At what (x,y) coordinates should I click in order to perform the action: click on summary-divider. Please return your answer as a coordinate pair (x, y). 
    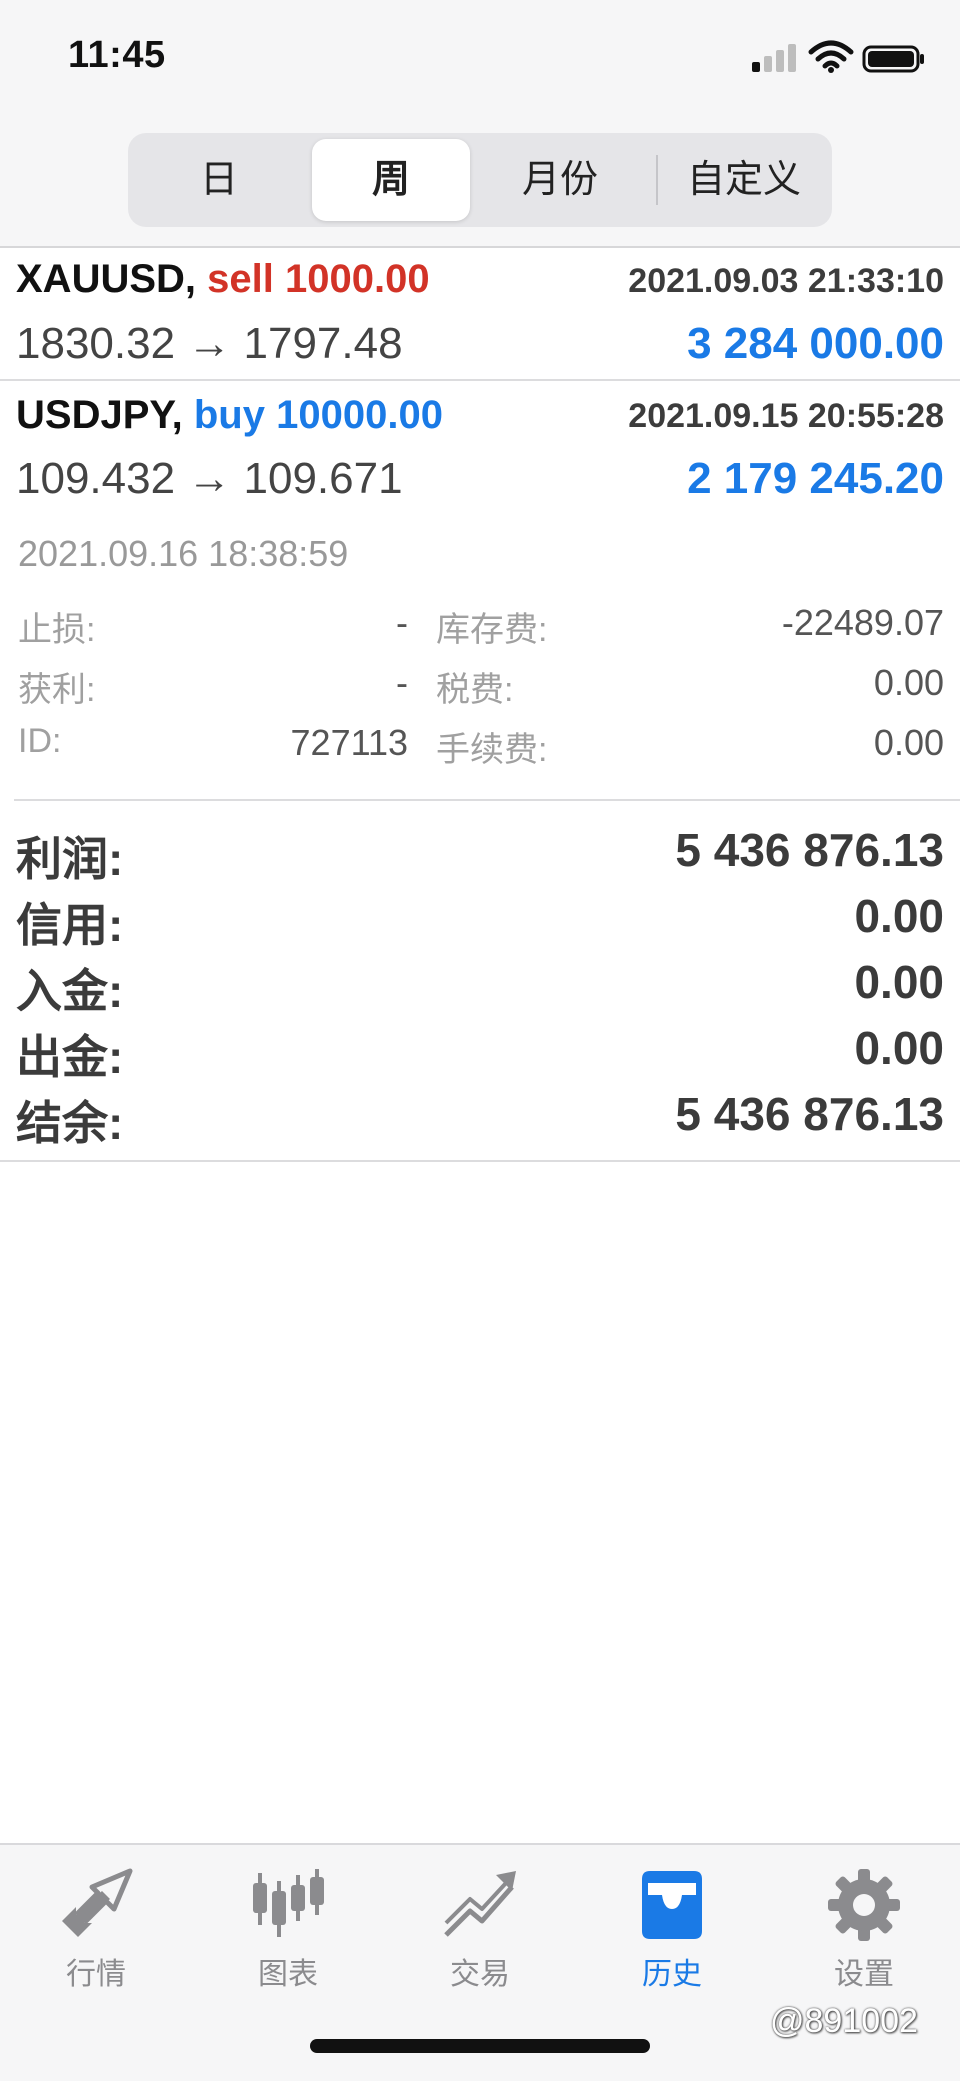
    Looking at the image, I should click on (487, 800).